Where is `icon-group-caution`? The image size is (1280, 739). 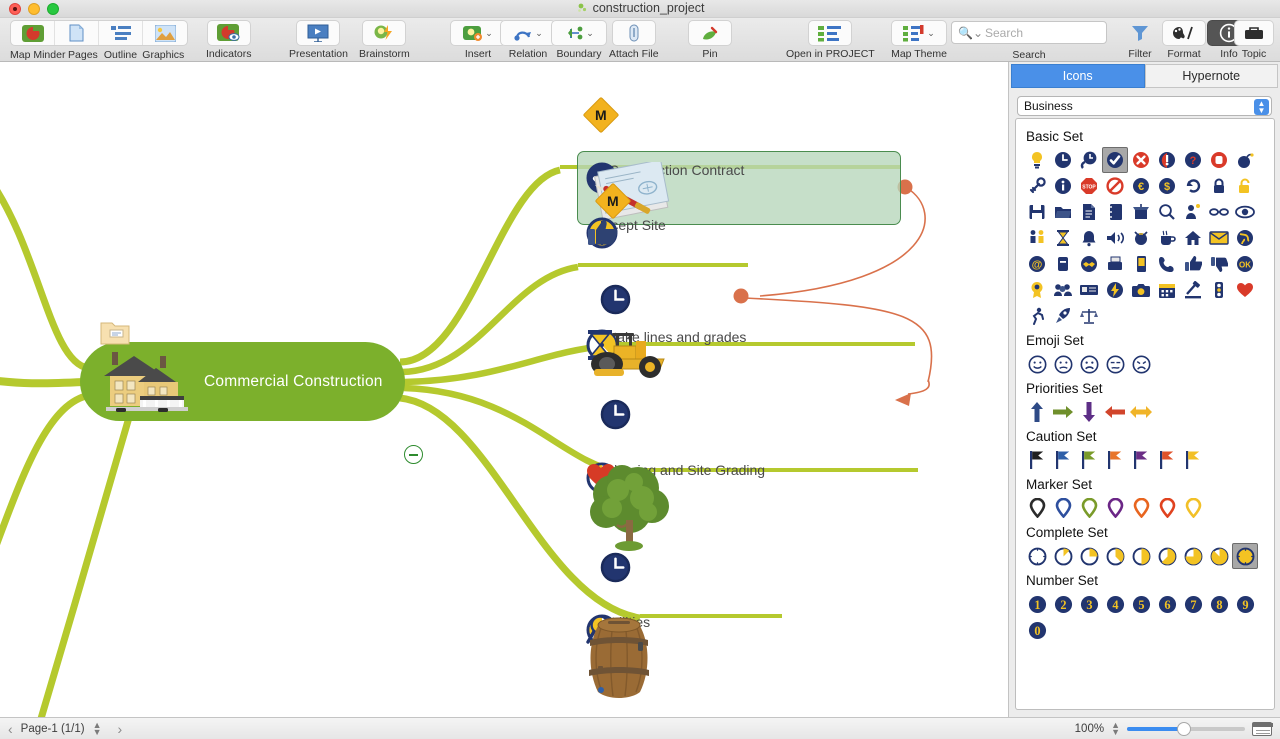
icon-group-caution is located at coordinates (1145, 460).